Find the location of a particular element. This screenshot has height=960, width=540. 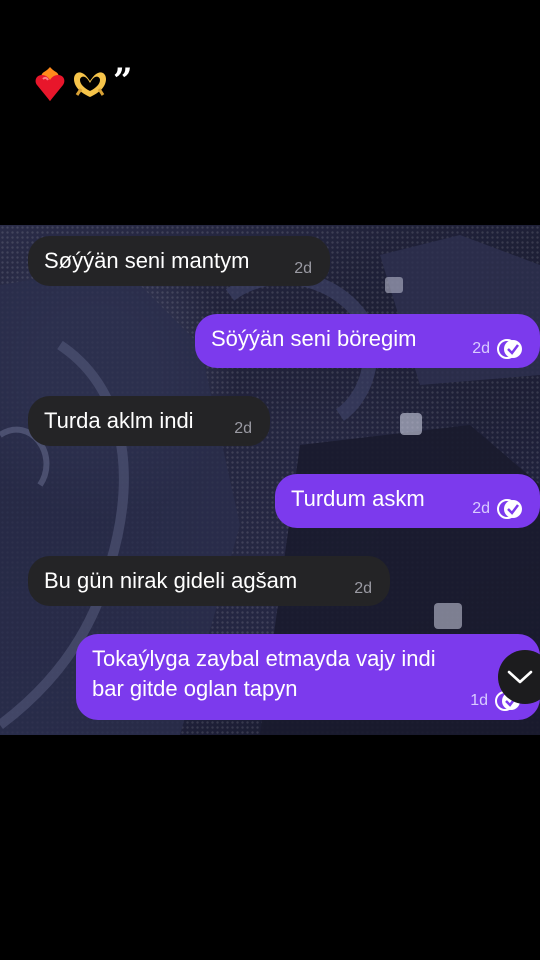

story-caption: ” is located at coordinates (83, 84).